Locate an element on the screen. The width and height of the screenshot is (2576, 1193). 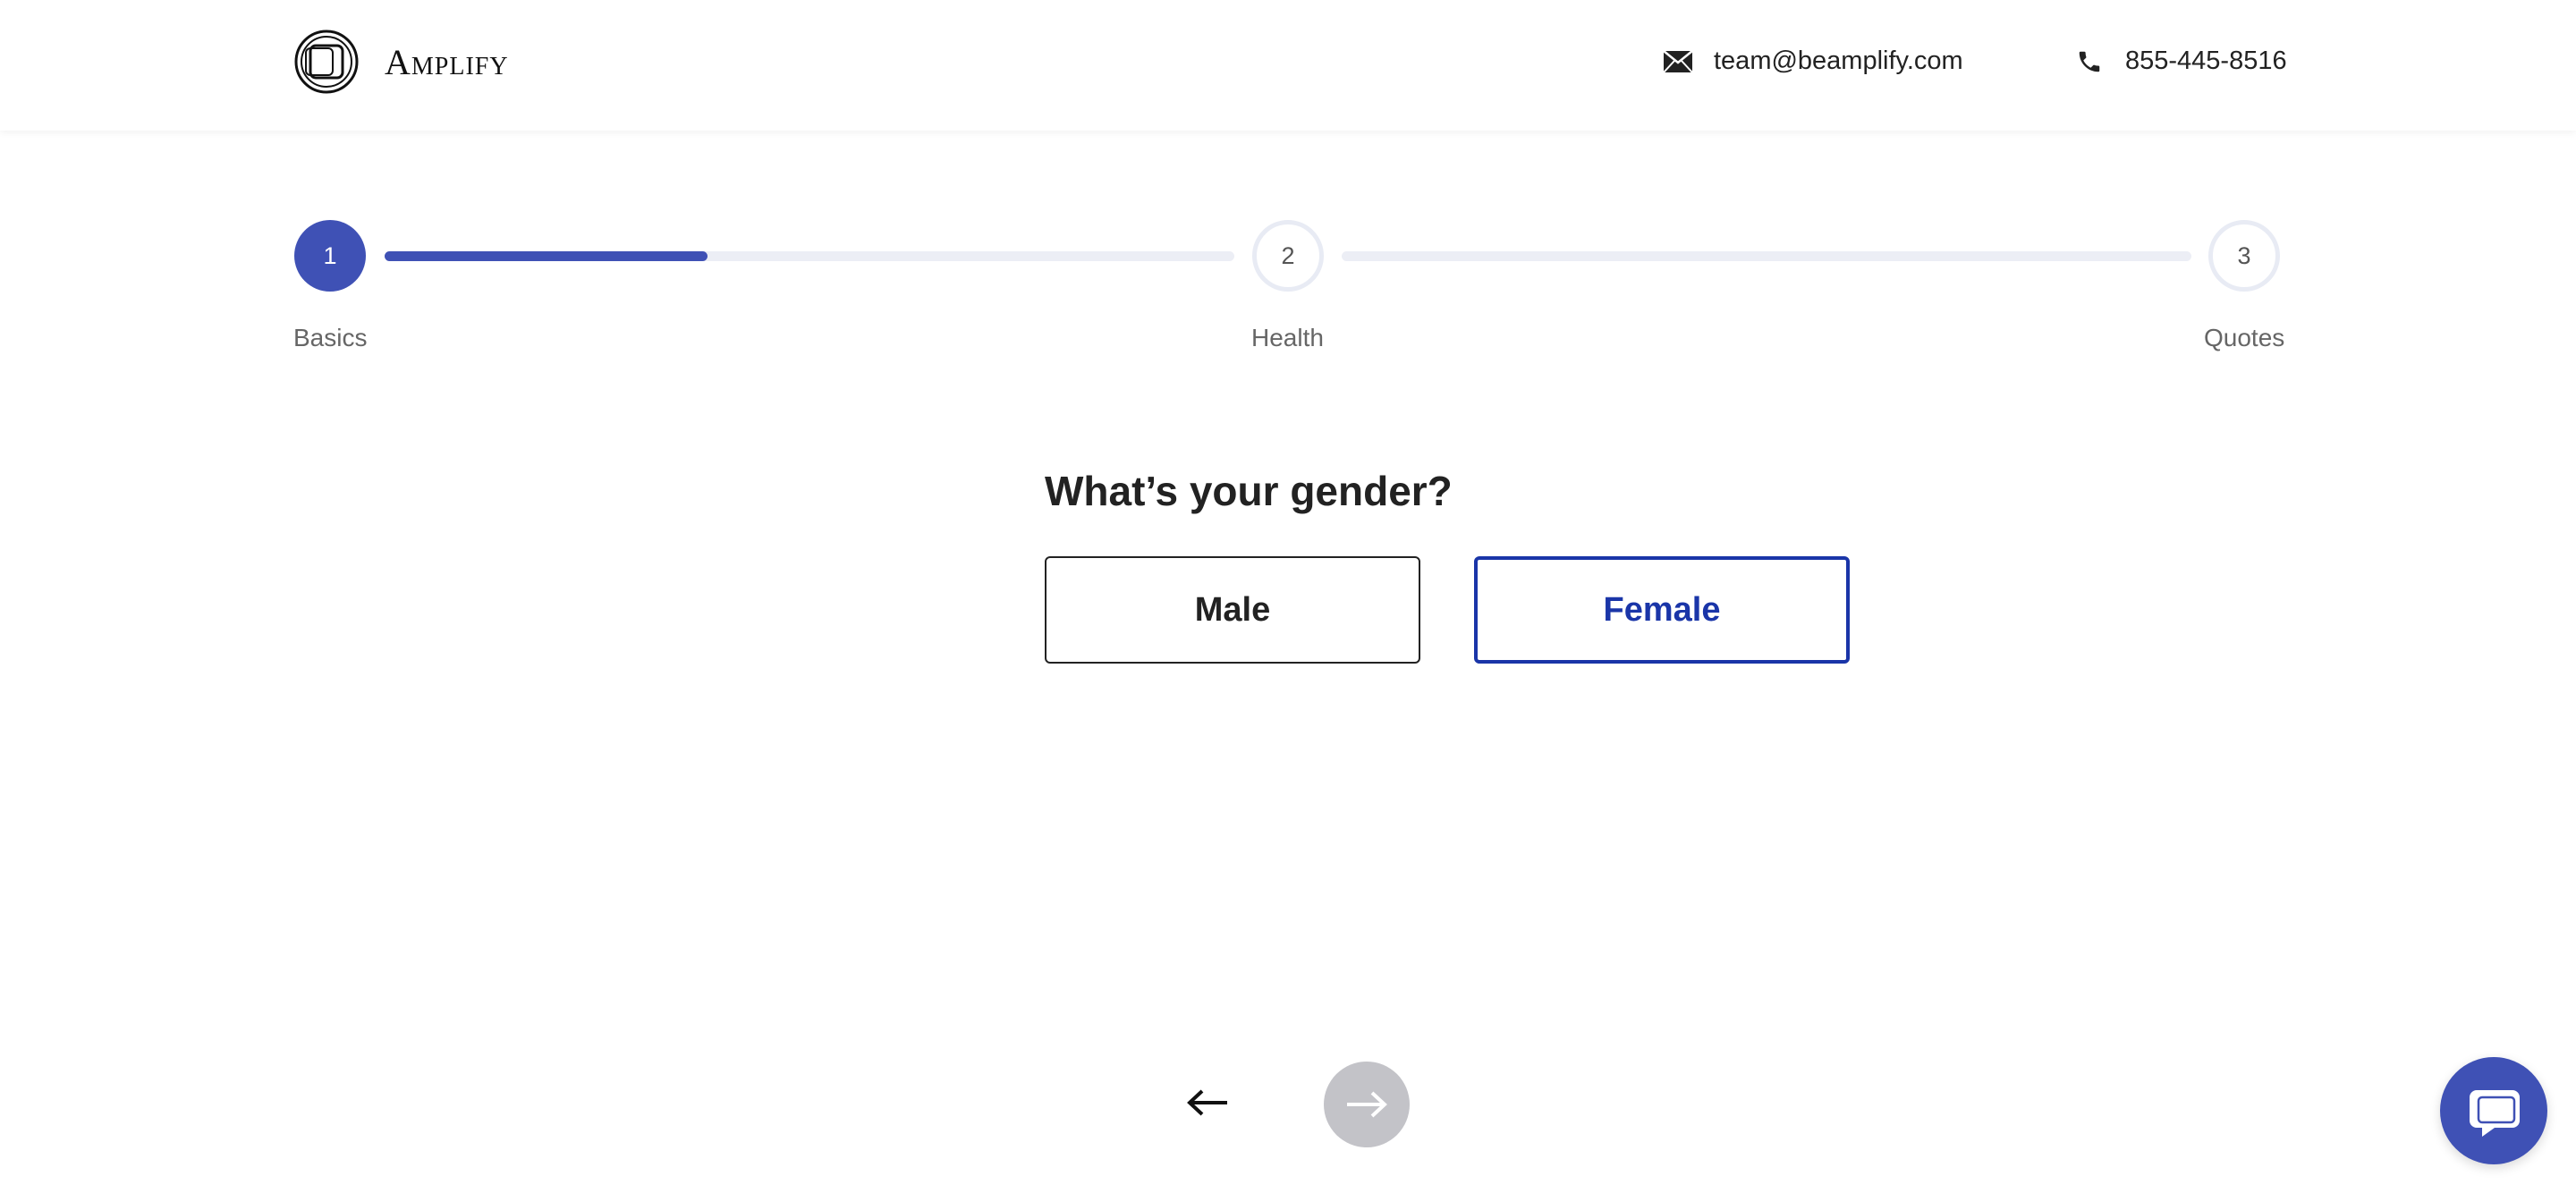
gender-option-male: Male is located at coordinates (1232, 610).